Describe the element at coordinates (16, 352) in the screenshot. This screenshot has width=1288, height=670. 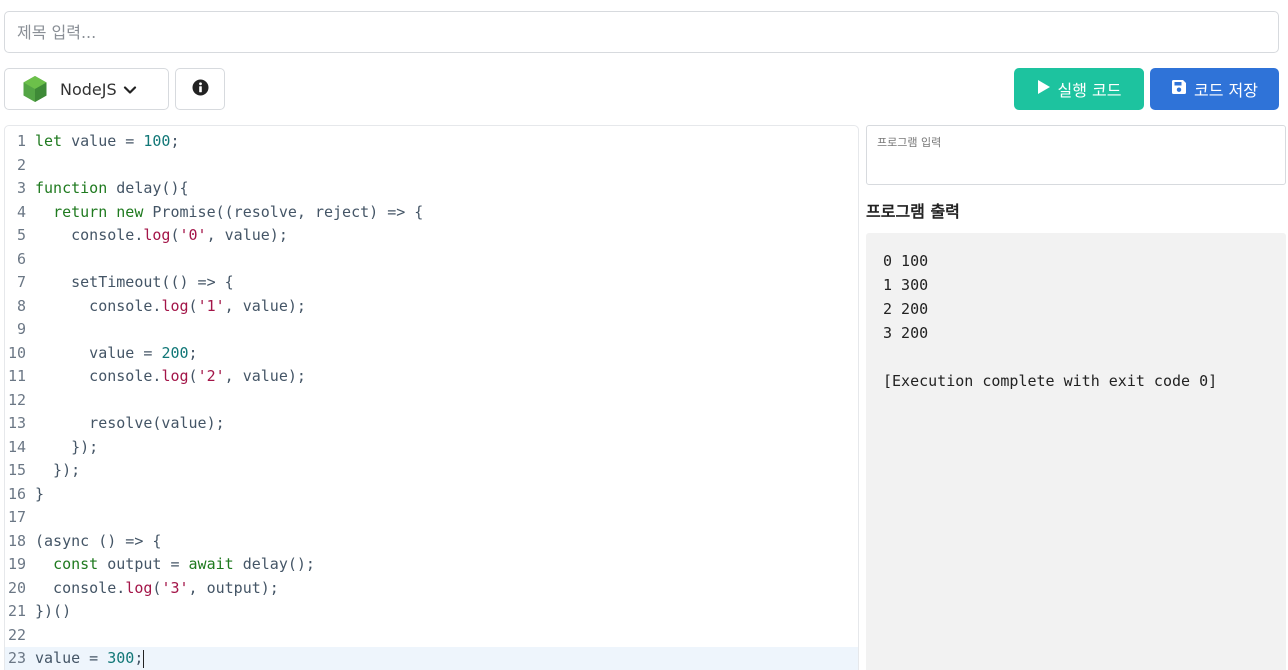
I see `line-number: 10` at that location.